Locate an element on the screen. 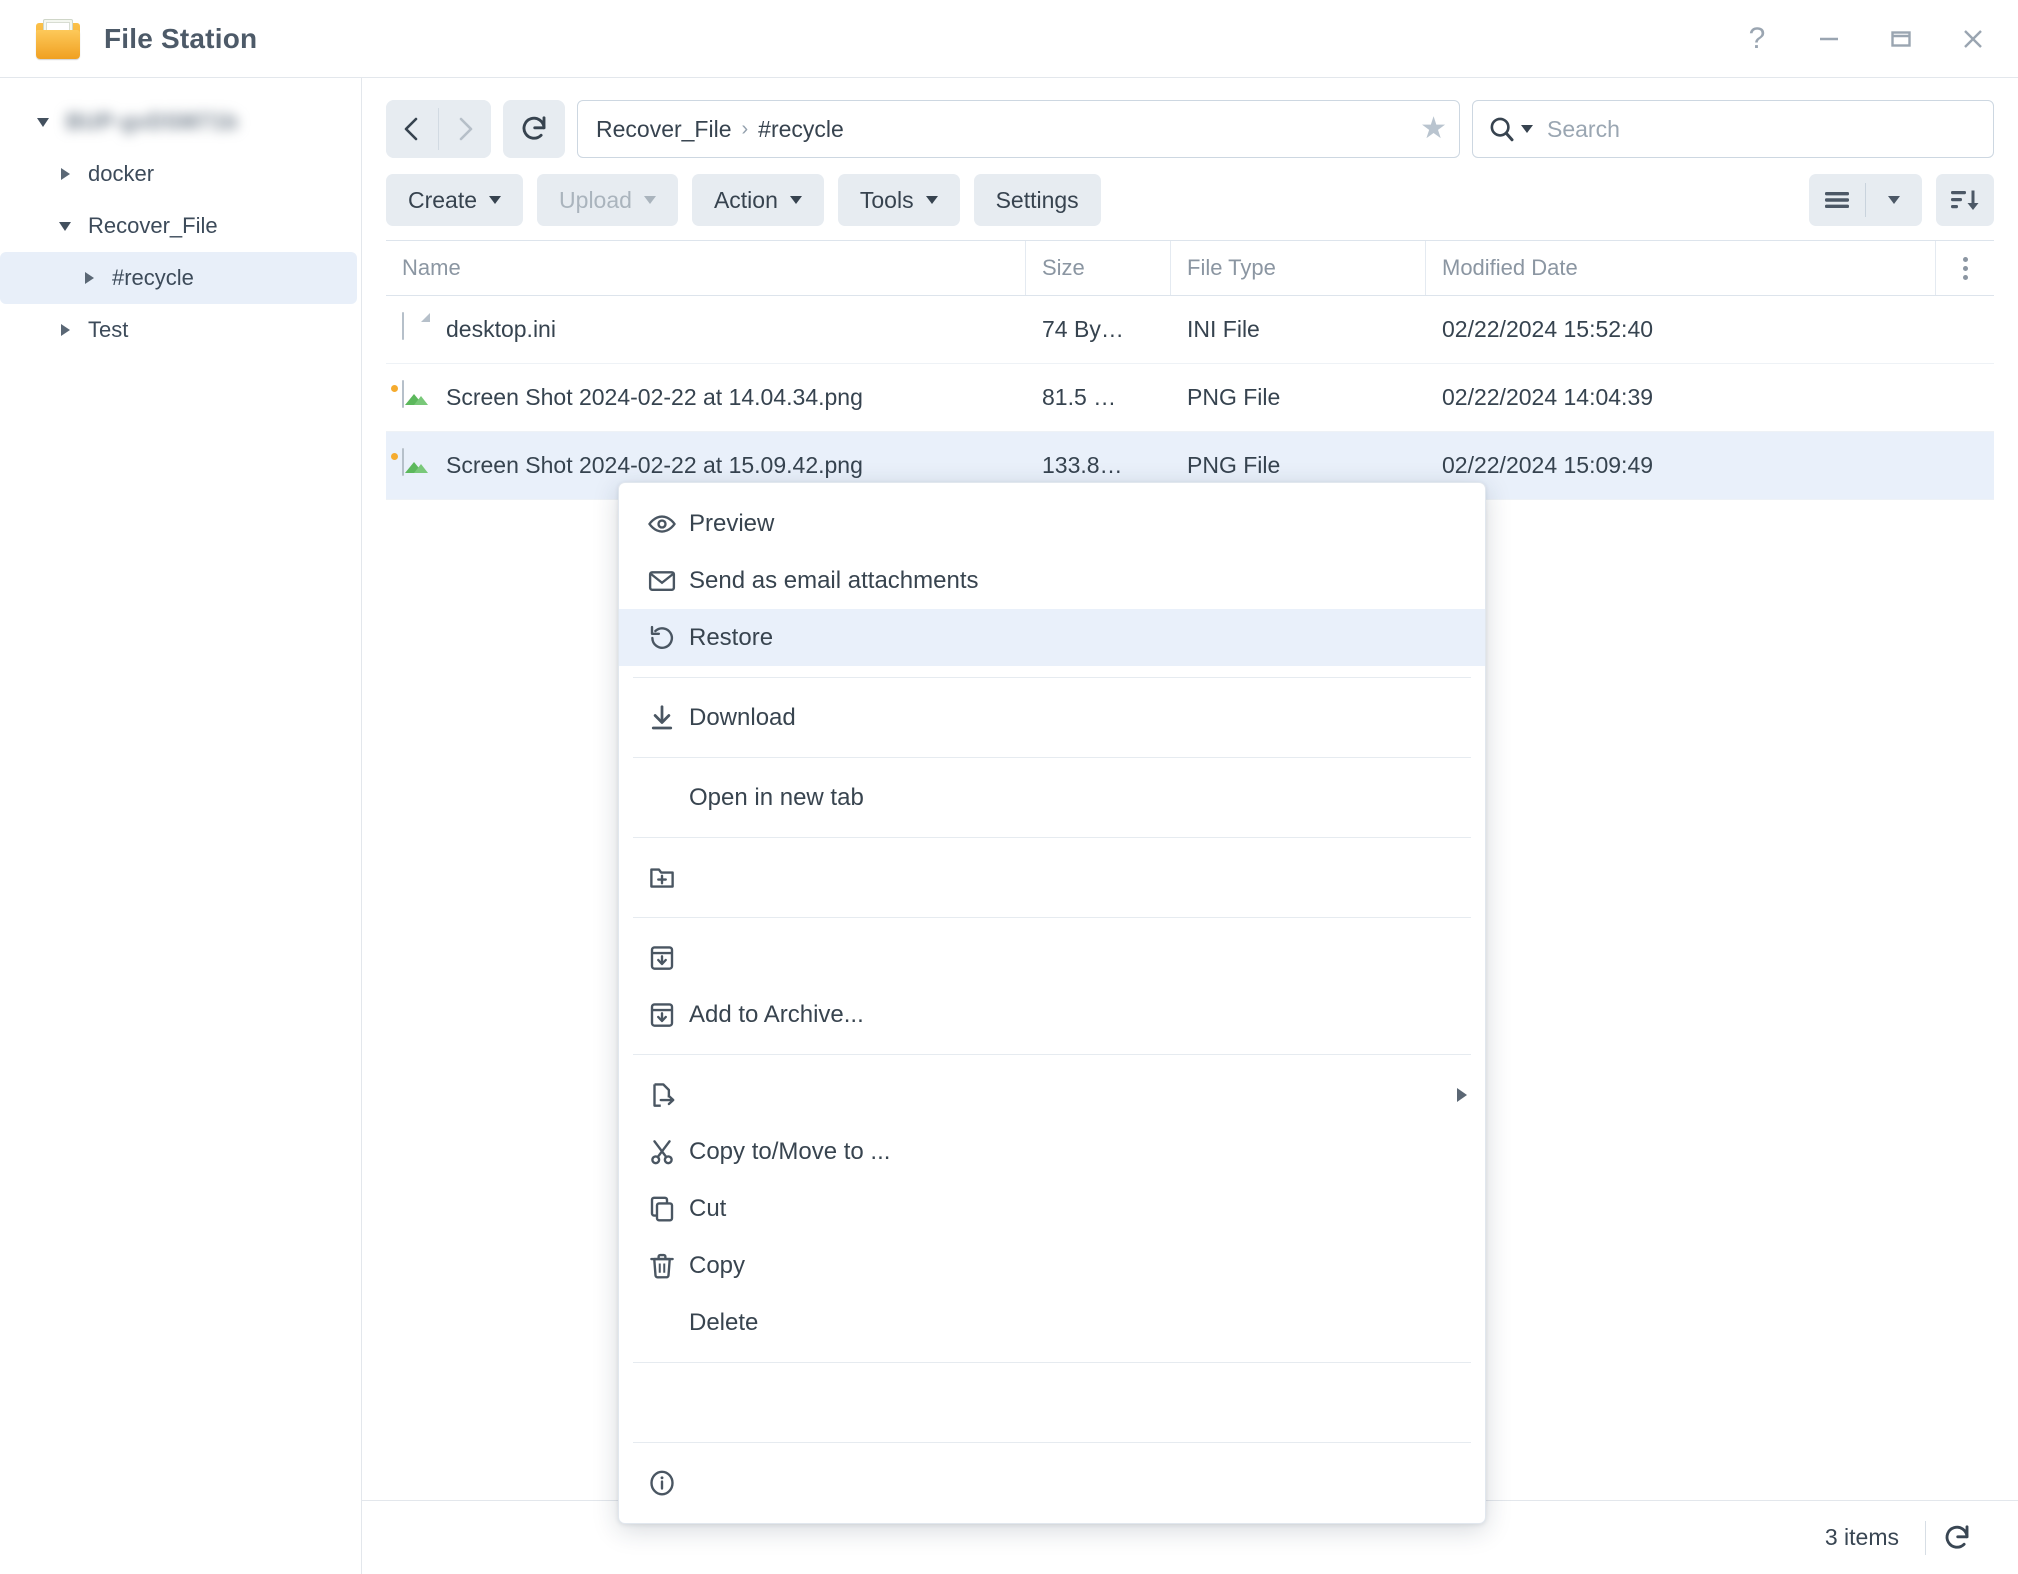  search-icon is located at coordinates (1502, 129).